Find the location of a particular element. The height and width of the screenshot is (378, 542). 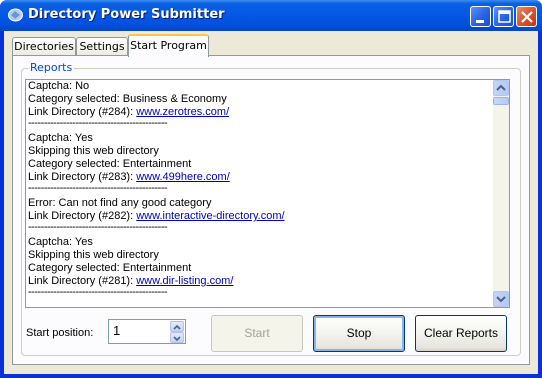

tab-settings: Settings is located at coordinates (102, 46).